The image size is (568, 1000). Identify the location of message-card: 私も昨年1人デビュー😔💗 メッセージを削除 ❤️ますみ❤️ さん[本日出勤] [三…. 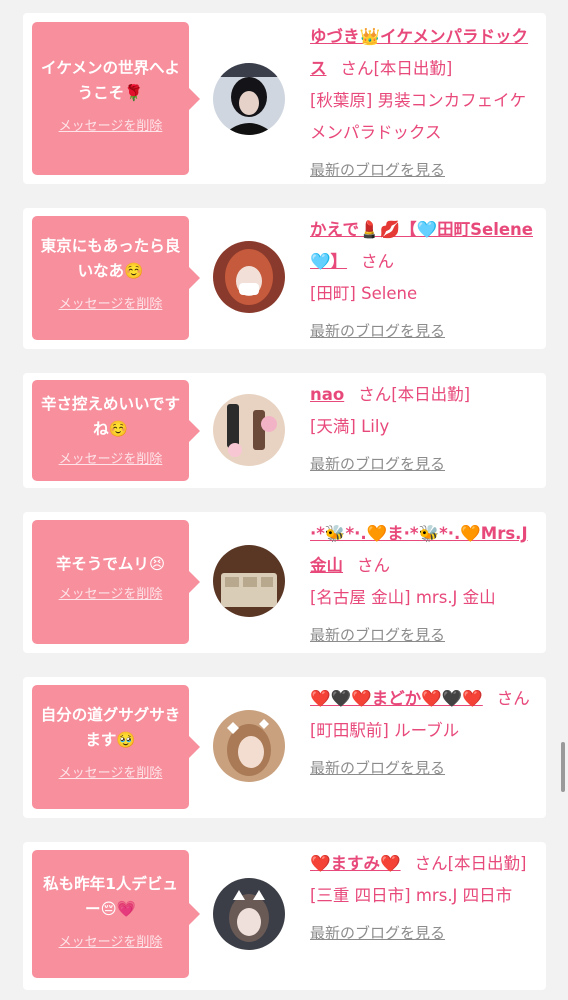
(284, 916).